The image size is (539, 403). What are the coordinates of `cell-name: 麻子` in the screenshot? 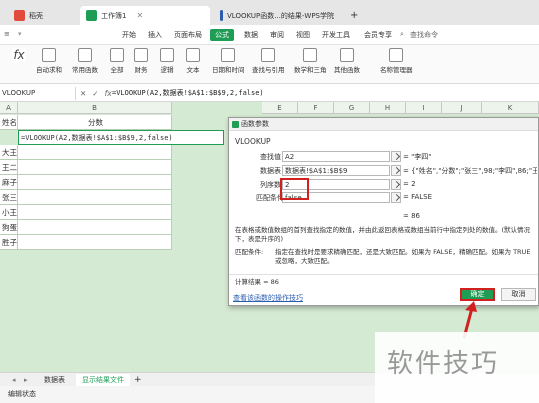 It's located at (9, 182).